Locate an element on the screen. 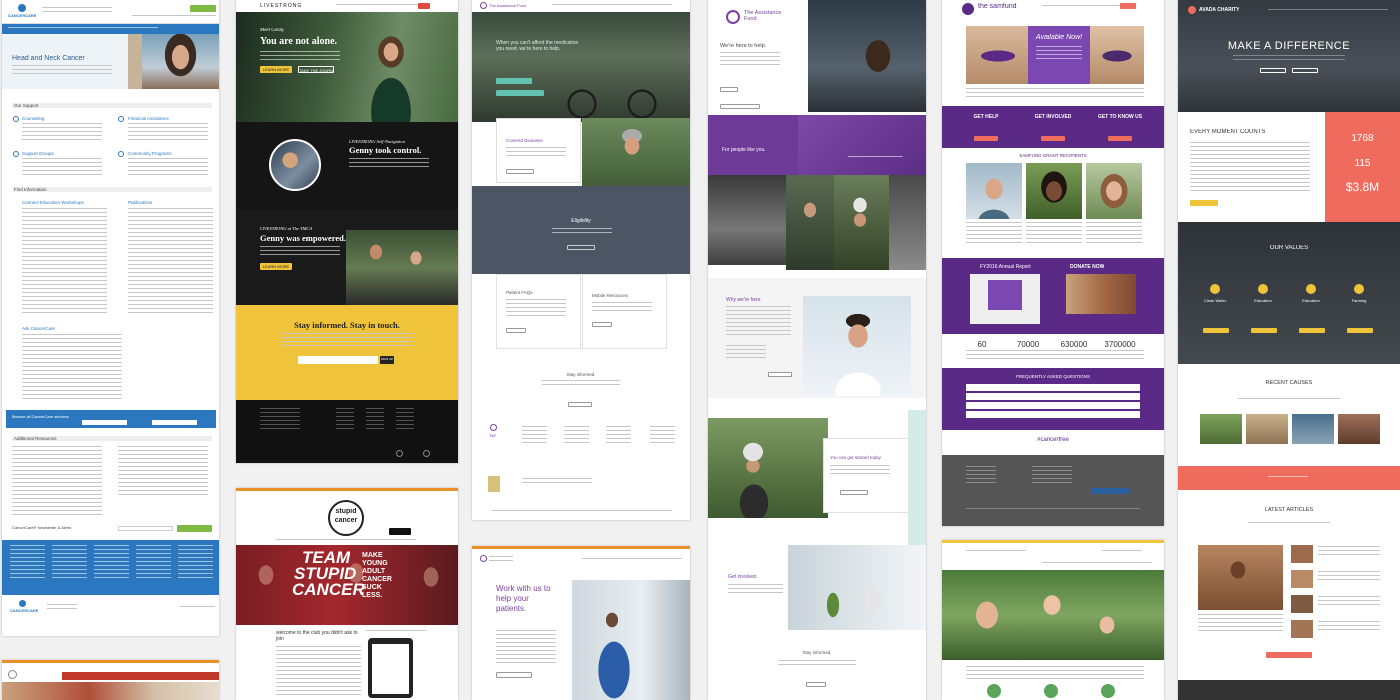 Image resolution: width=1400 pixels, height=700 pixels. covered-button is located at coordinates (520, 171).